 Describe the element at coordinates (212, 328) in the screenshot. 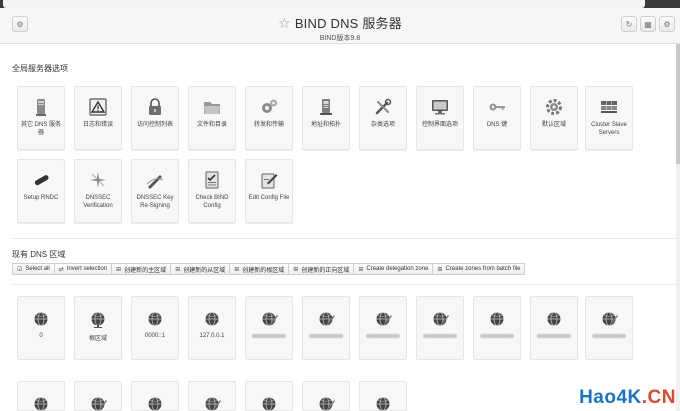

I see `zone-tile: 127.0.0.1` at that location.